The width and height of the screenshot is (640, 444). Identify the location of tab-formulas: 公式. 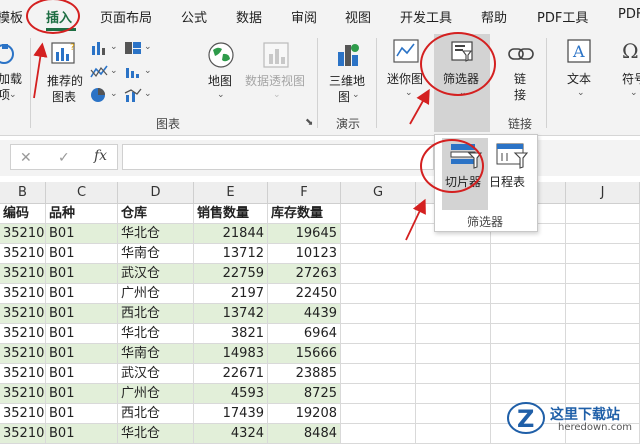
(194, 16).